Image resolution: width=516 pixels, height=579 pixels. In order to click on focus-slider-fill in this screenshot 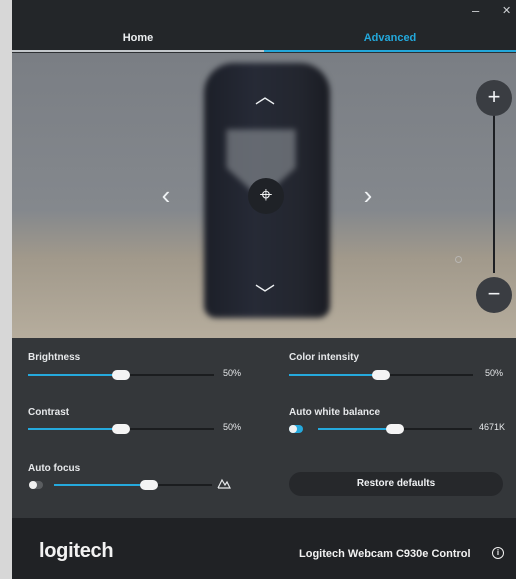, I will do `click(101, 485)`.